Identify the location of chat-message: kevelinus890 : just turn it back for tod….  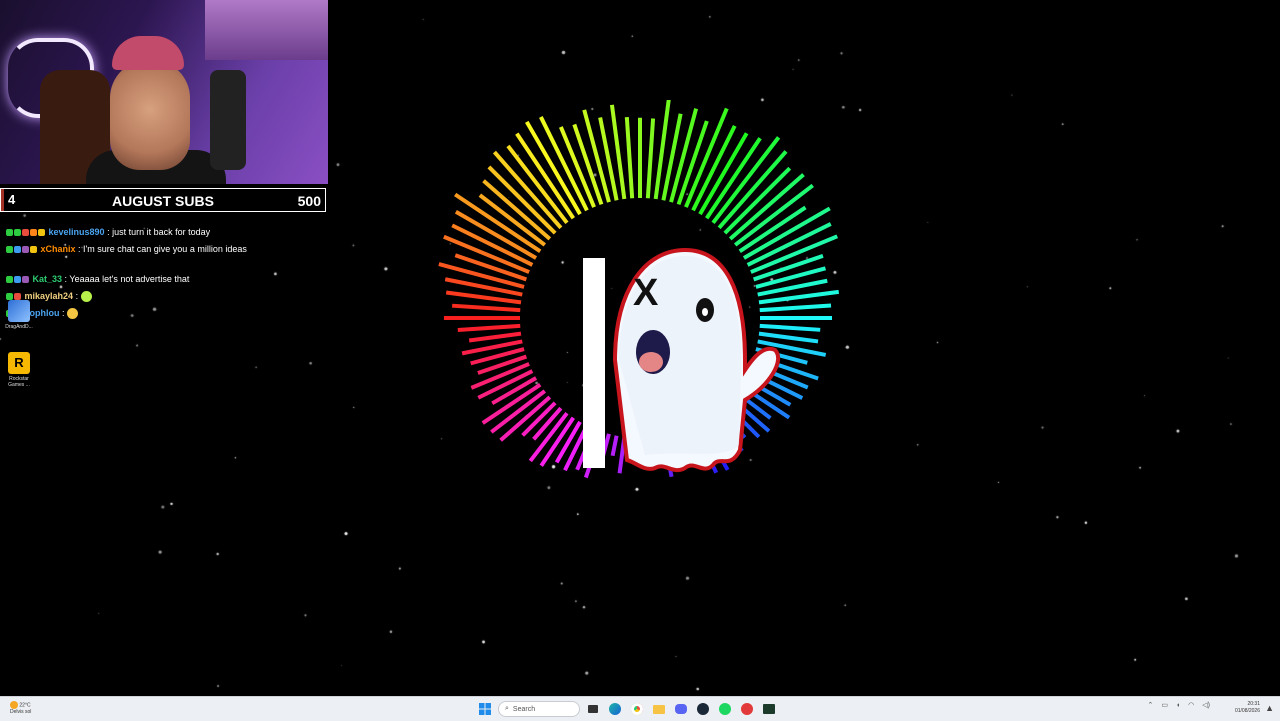
(166, 232).